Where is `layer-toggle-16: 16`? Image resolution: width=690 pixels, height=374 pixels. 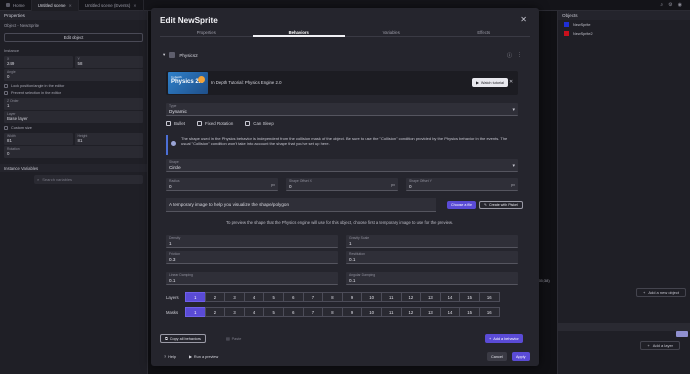
layer-toggle-16: 16 is located at coordinates (489, 297).